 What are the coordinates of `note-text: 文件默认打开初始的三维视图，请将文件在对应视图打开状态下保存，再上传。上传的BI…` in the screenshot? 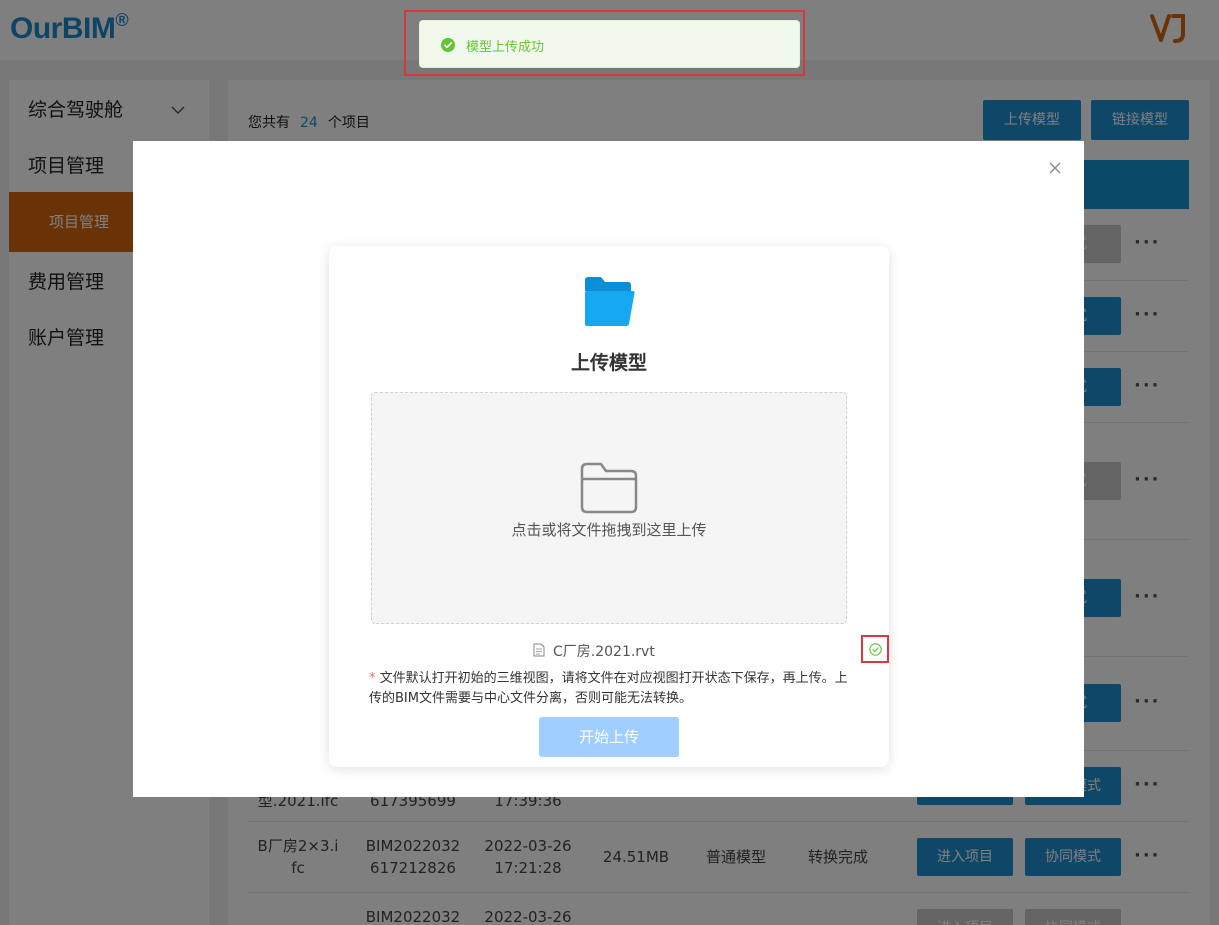 It's located at (608, 688).